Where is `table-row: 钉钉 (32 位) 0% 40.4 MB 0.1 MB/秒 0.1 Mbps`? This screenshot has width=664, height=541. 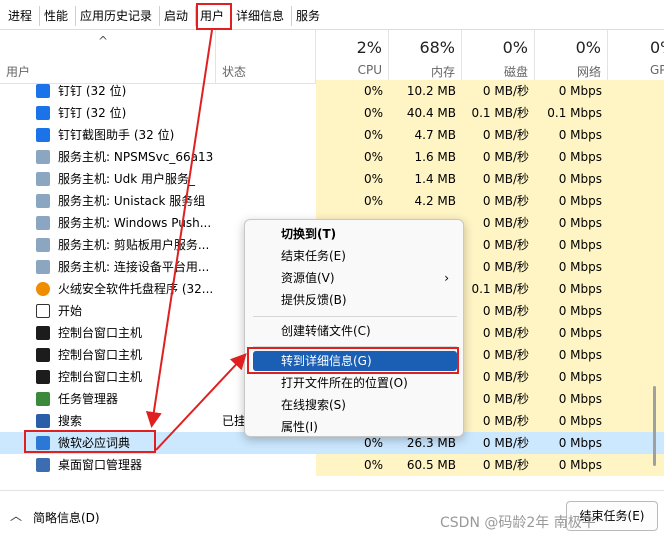 table-row: 钉钉 (32 位) 0% 40.4 MB 0.1 MB/秒 0.1 Mbps is located at coordinates (332, 113).